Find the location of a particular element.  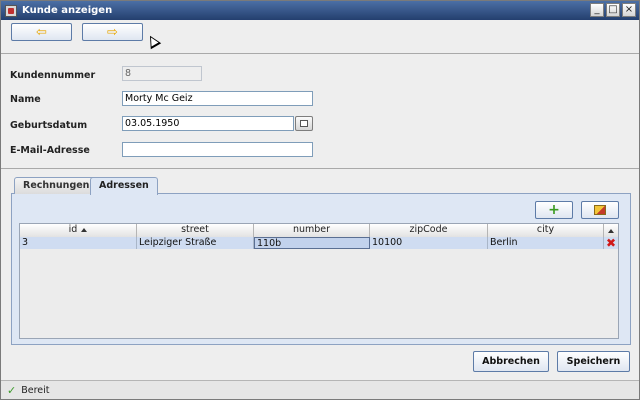

arrow-left-icon: ⇦ is located at coordinates (41, 32).